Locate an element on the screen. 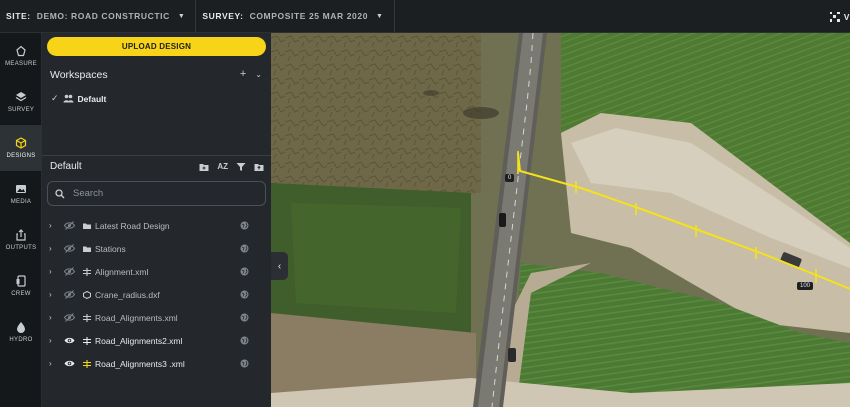 The image size is (850, 407). site-key: SITE: is located at coordinates (18, 16).